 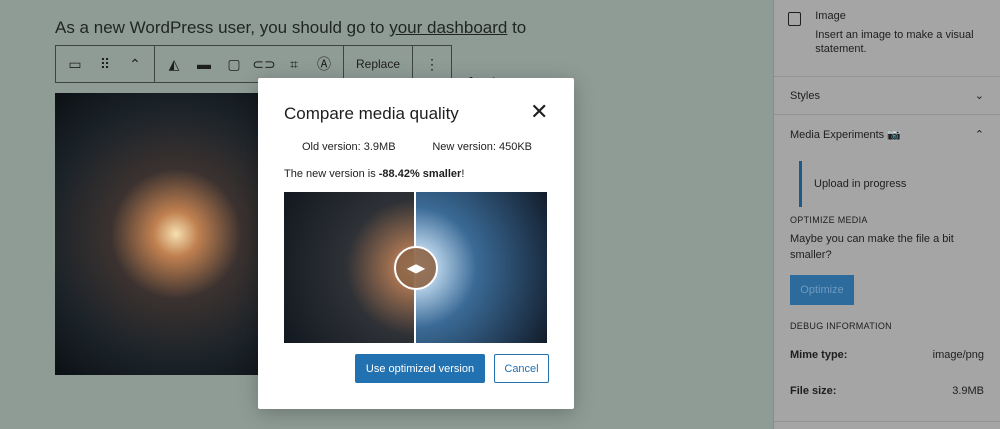 I want to click on media-experiments-toggle: Media Experiments 📷 ⌃, so click(x=887, y=134).